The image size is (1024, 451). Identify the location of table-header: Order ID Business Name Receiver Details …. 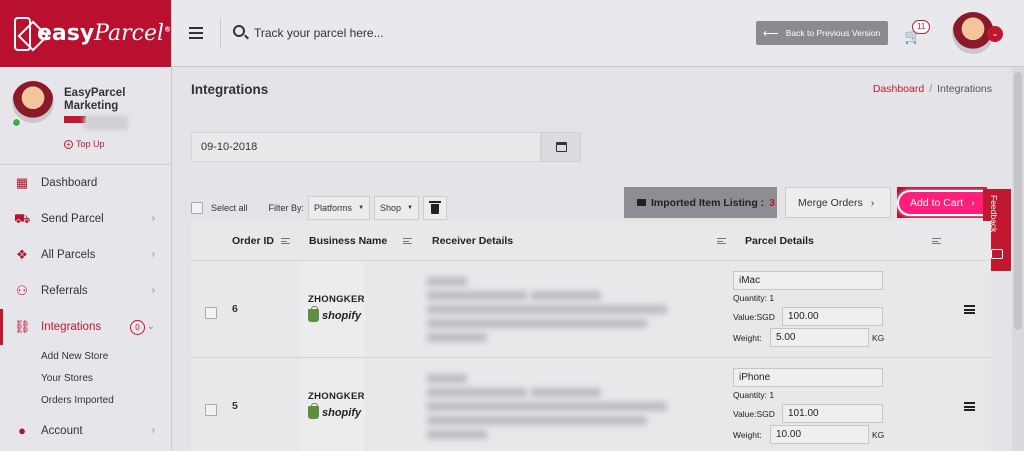
(591, 241).